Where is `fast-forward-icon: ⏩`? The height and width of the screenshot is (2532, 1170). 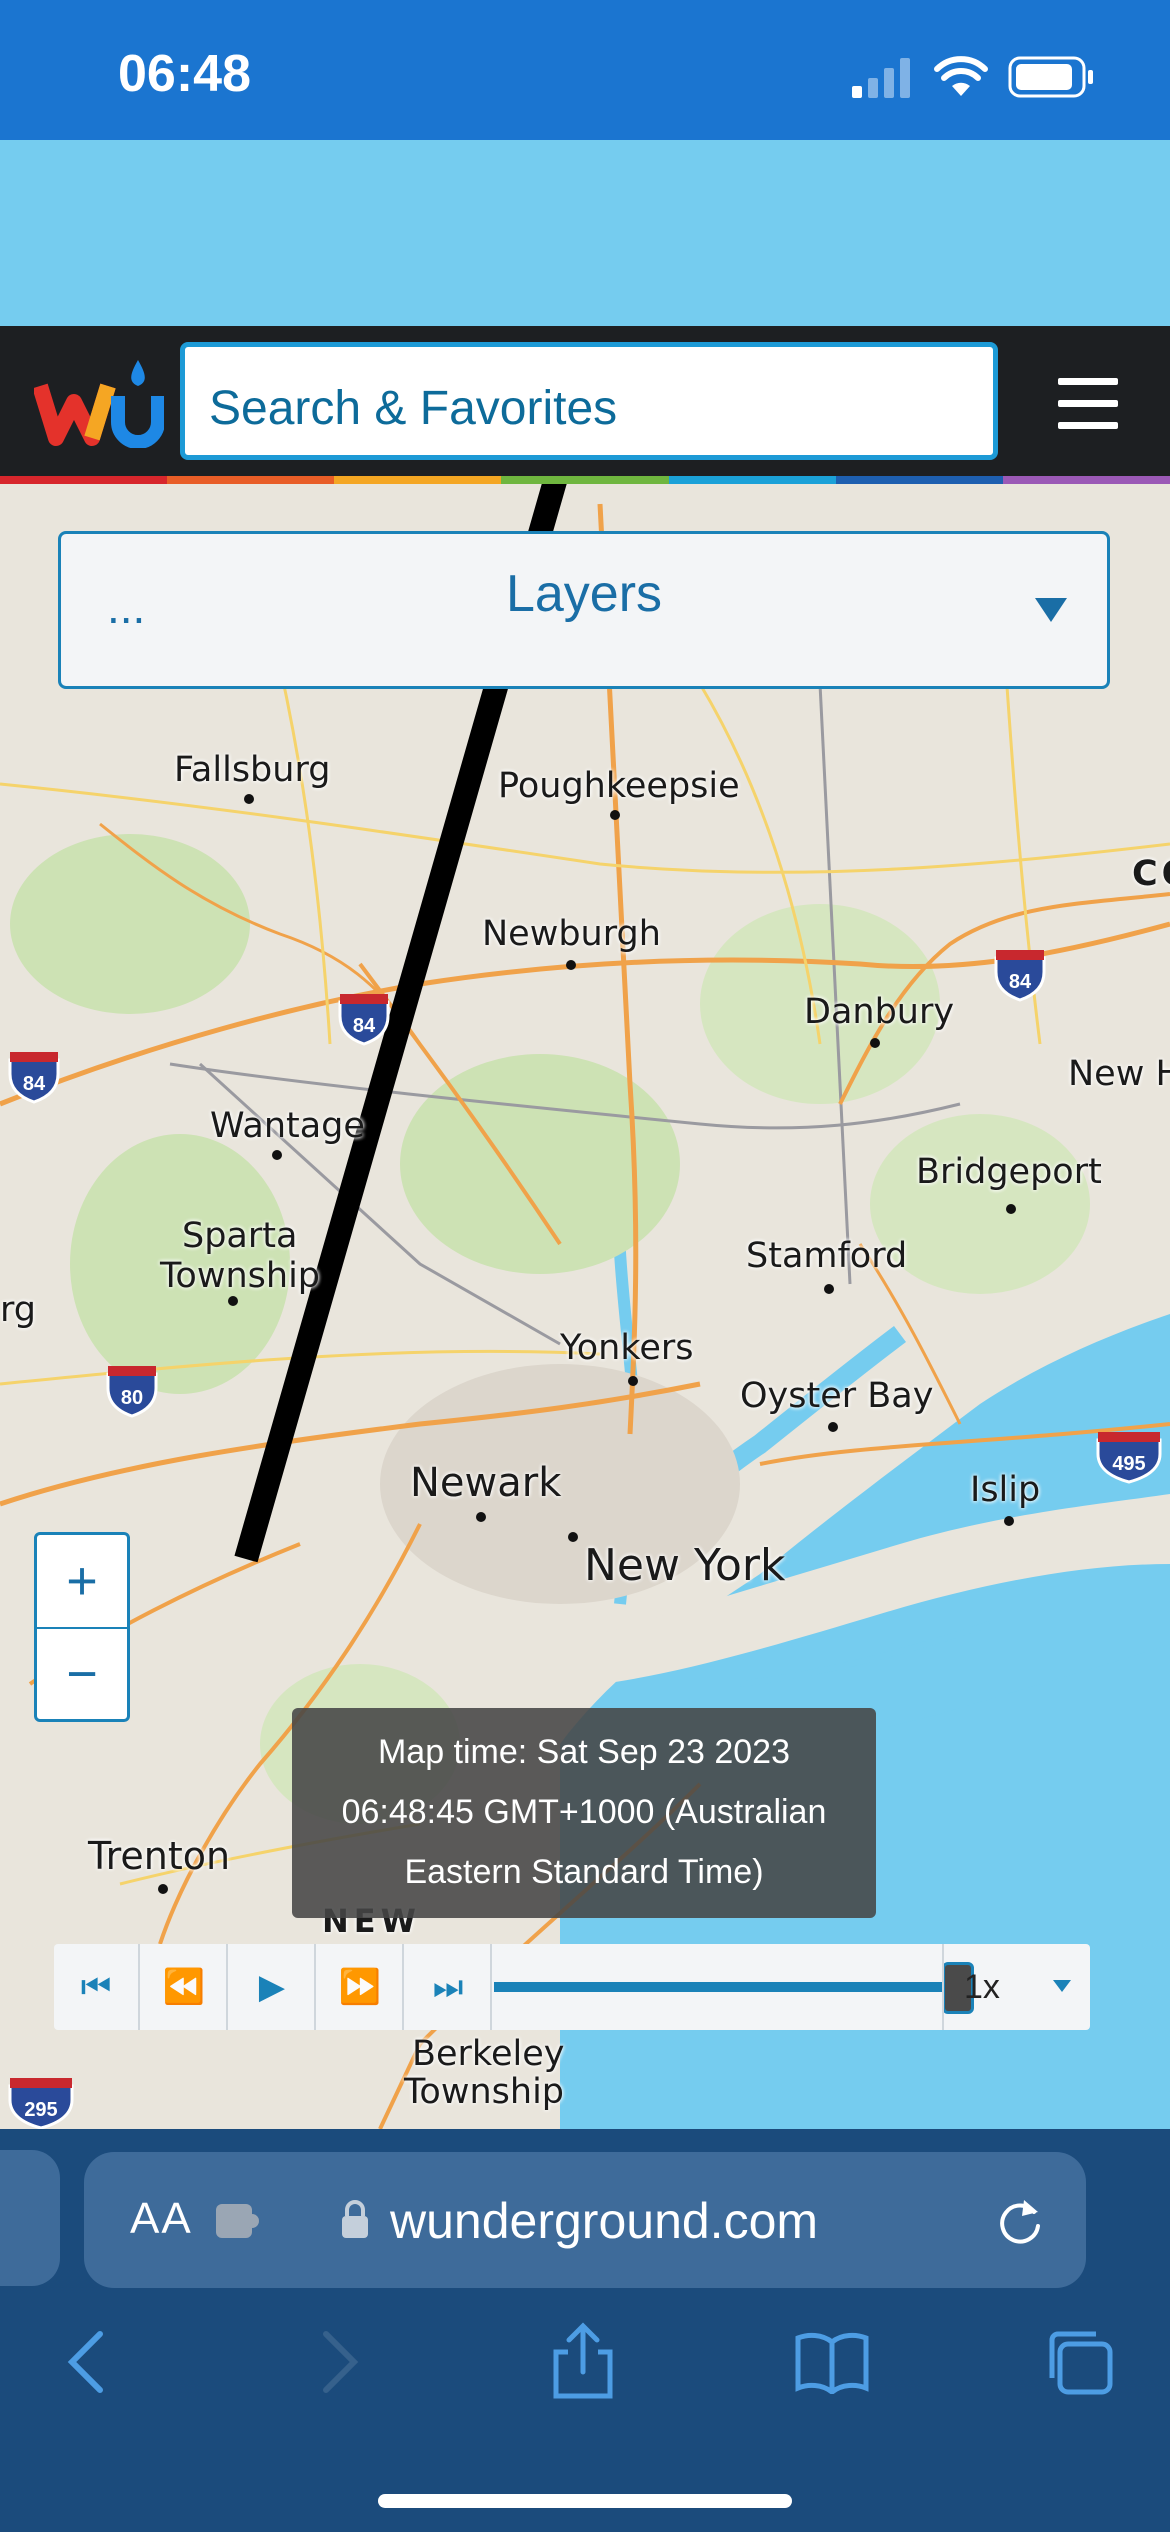 fast-forward-icon: ⏩ is located at coordinates (360, 1987).